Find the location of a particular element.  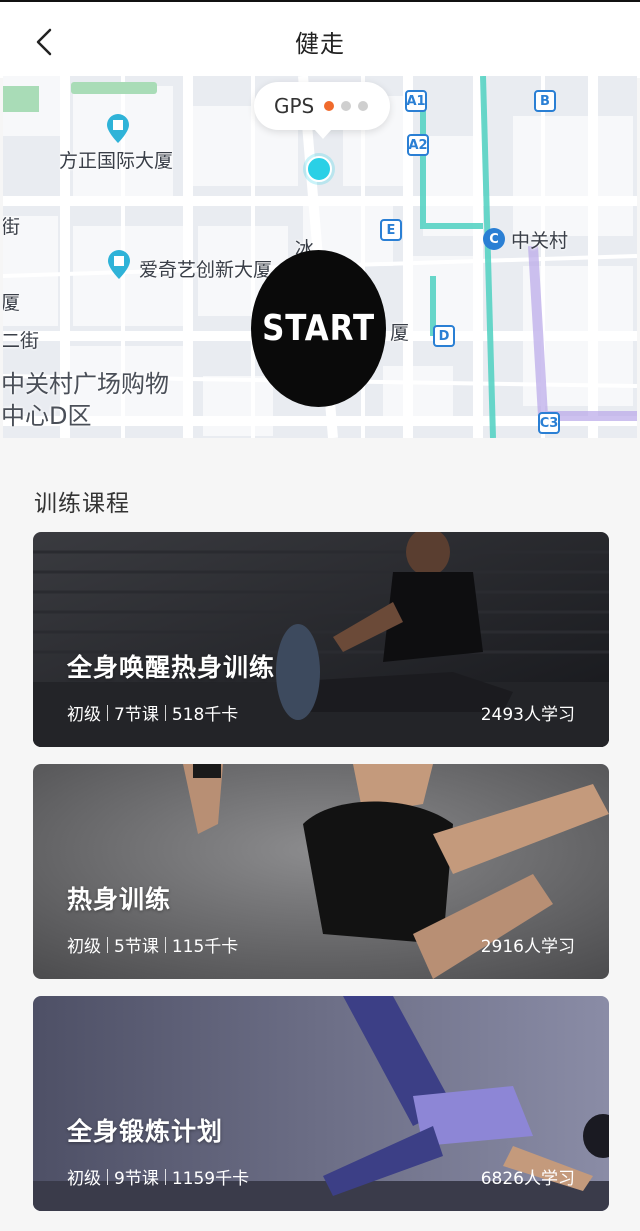

exit-badge: A1 is located at coordinates (416, 101).